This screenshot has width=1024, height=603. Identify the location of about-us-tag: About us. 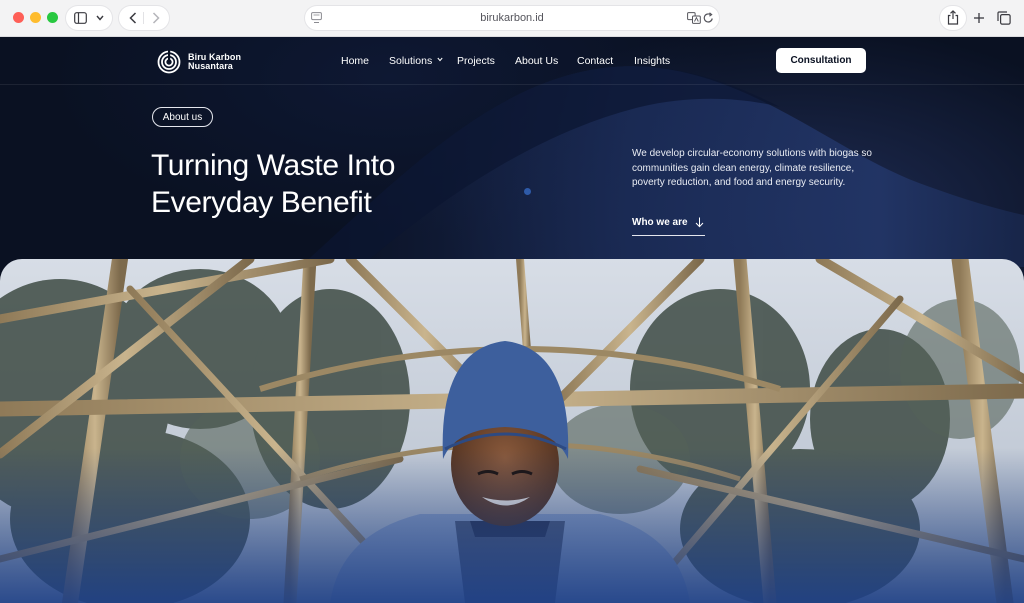
(182, 117).